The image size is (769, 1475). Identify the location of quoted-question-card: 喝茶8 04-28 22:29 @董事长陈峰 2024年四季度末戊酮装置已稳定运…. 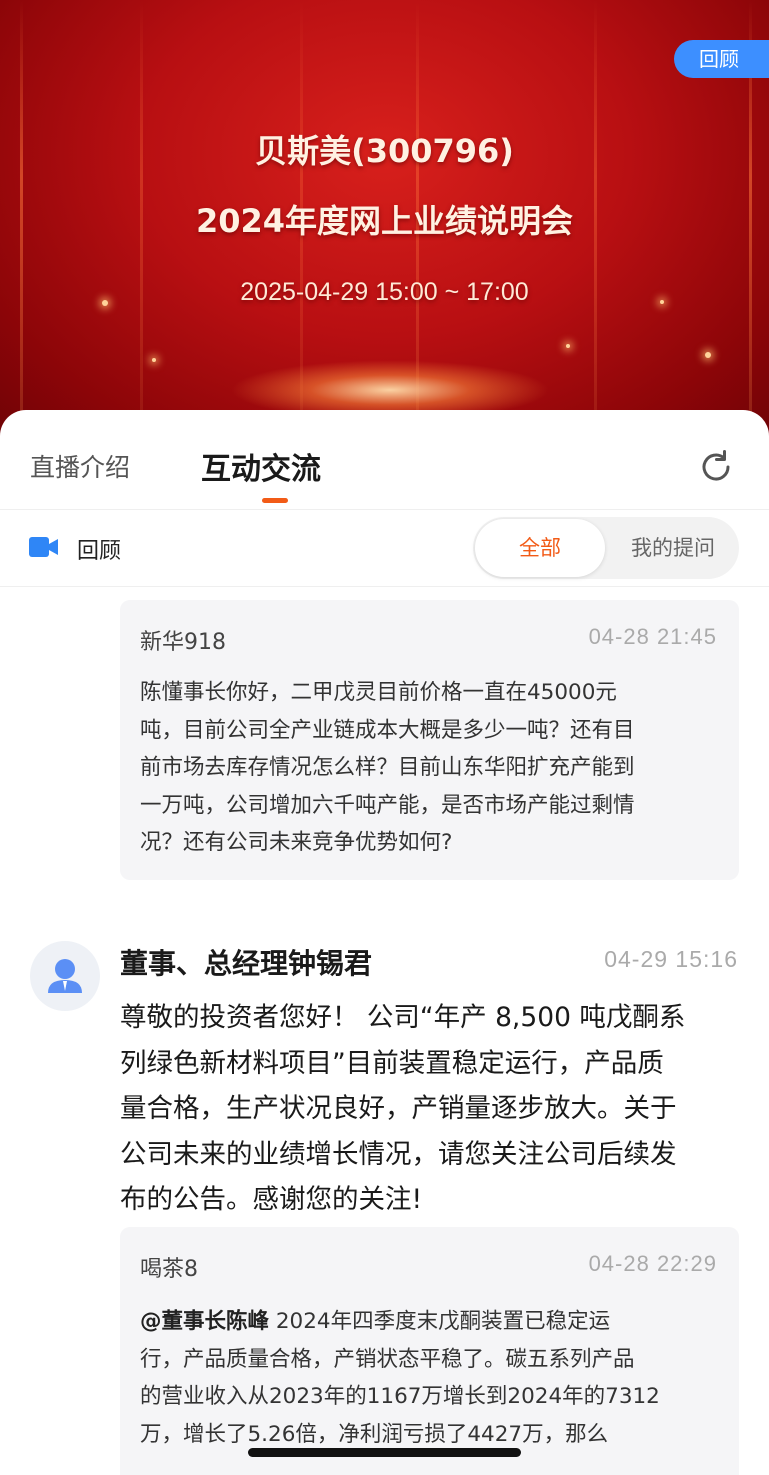
(429, 1351).